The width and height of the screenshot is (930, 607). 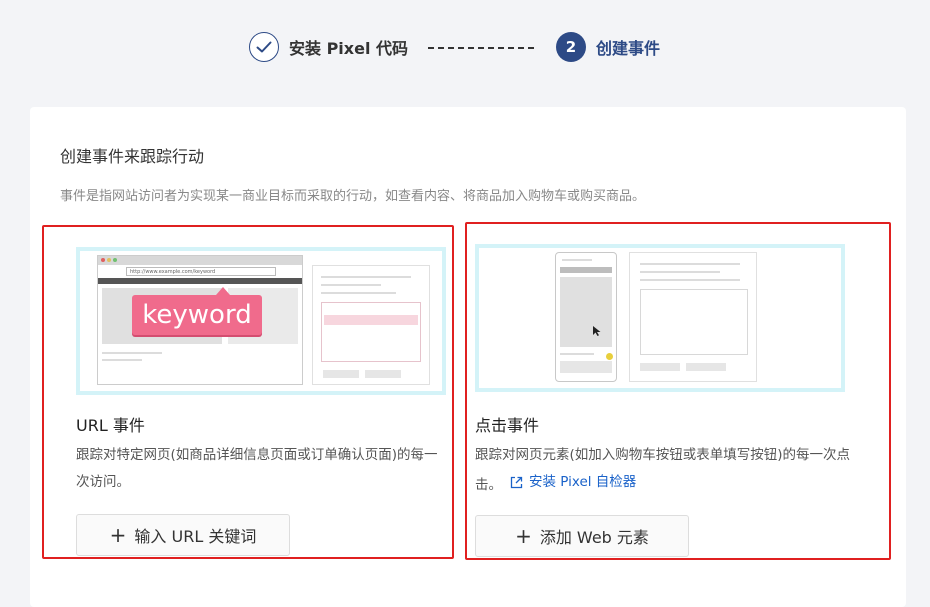 I want to click on step-number: 2, so click(x=571, y=47).